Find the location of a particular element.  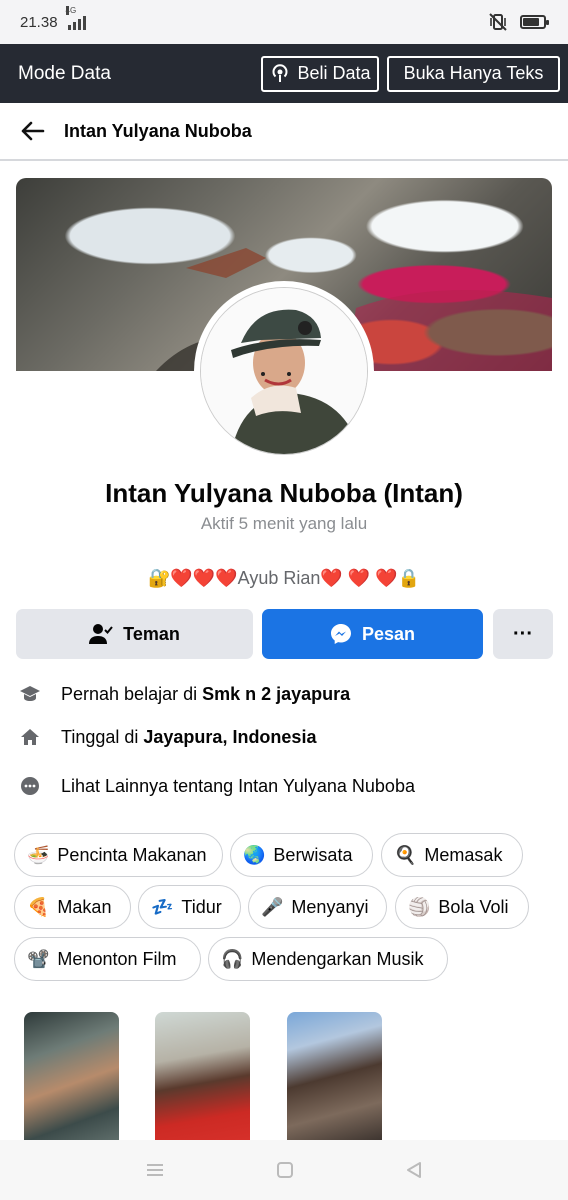

data-mode-label: Mode Data is located at coordinates (64, 73).